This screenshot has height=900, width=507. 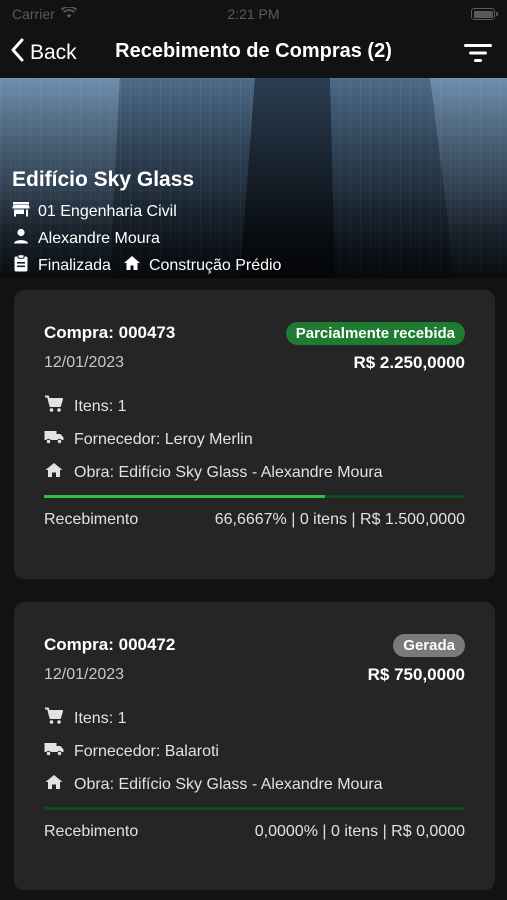 I want to click on receipt-progress-fill, so click(x=184, y=496).